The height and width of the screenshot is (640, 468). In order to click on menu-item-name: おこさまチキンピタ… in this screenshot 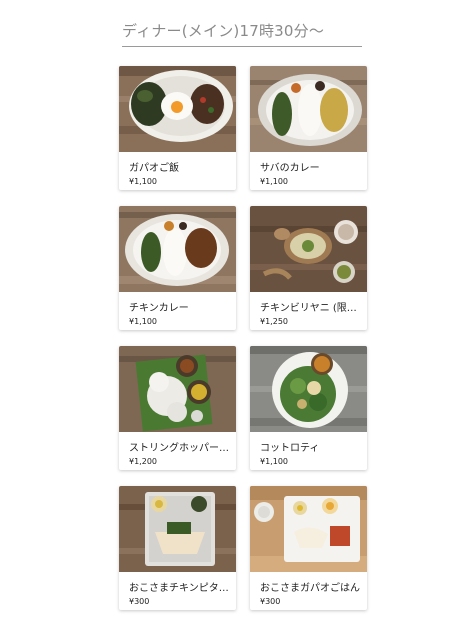, I will do `click(179, 588)`.